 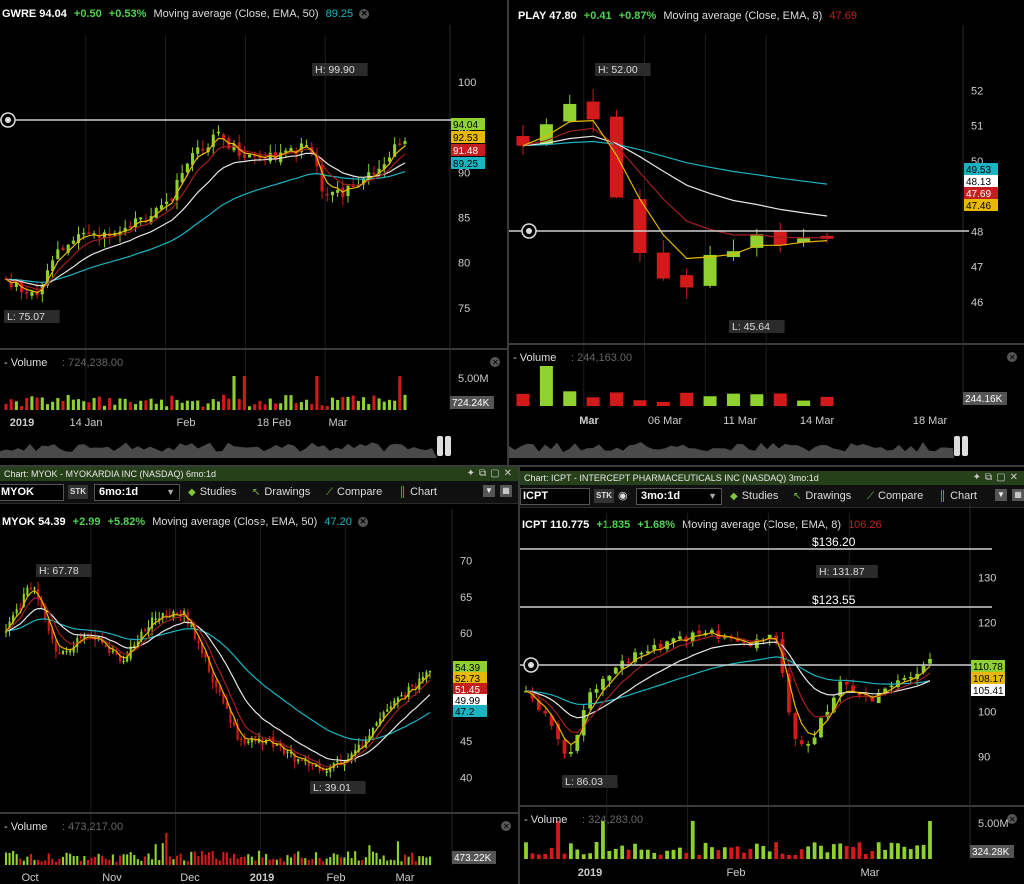 I want to click on high-label: H: 67.78, so click(x=59, y=571).